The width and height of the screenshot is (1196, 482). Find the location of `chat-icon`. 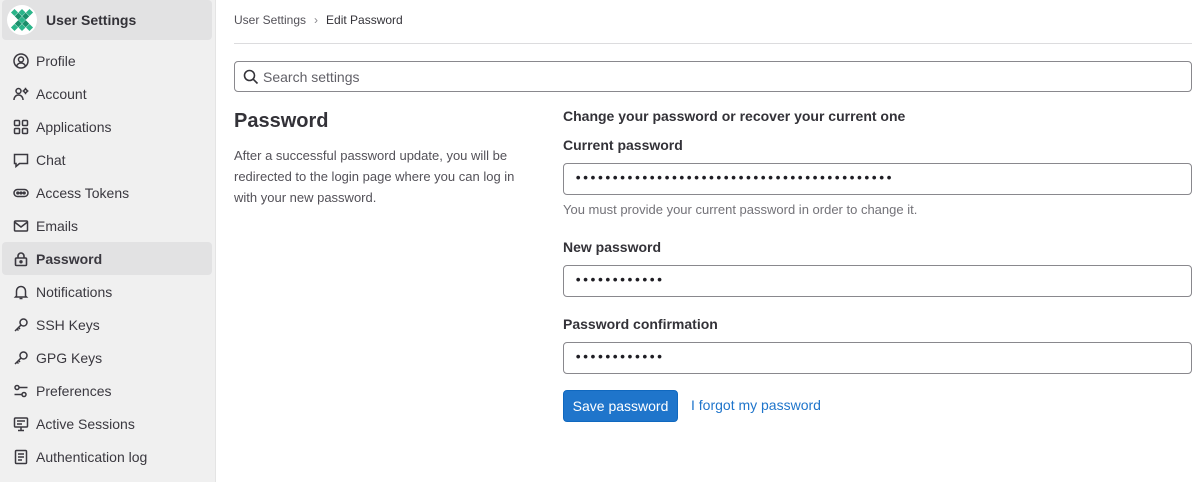

chat-icon is located at coordinates (21, 160).